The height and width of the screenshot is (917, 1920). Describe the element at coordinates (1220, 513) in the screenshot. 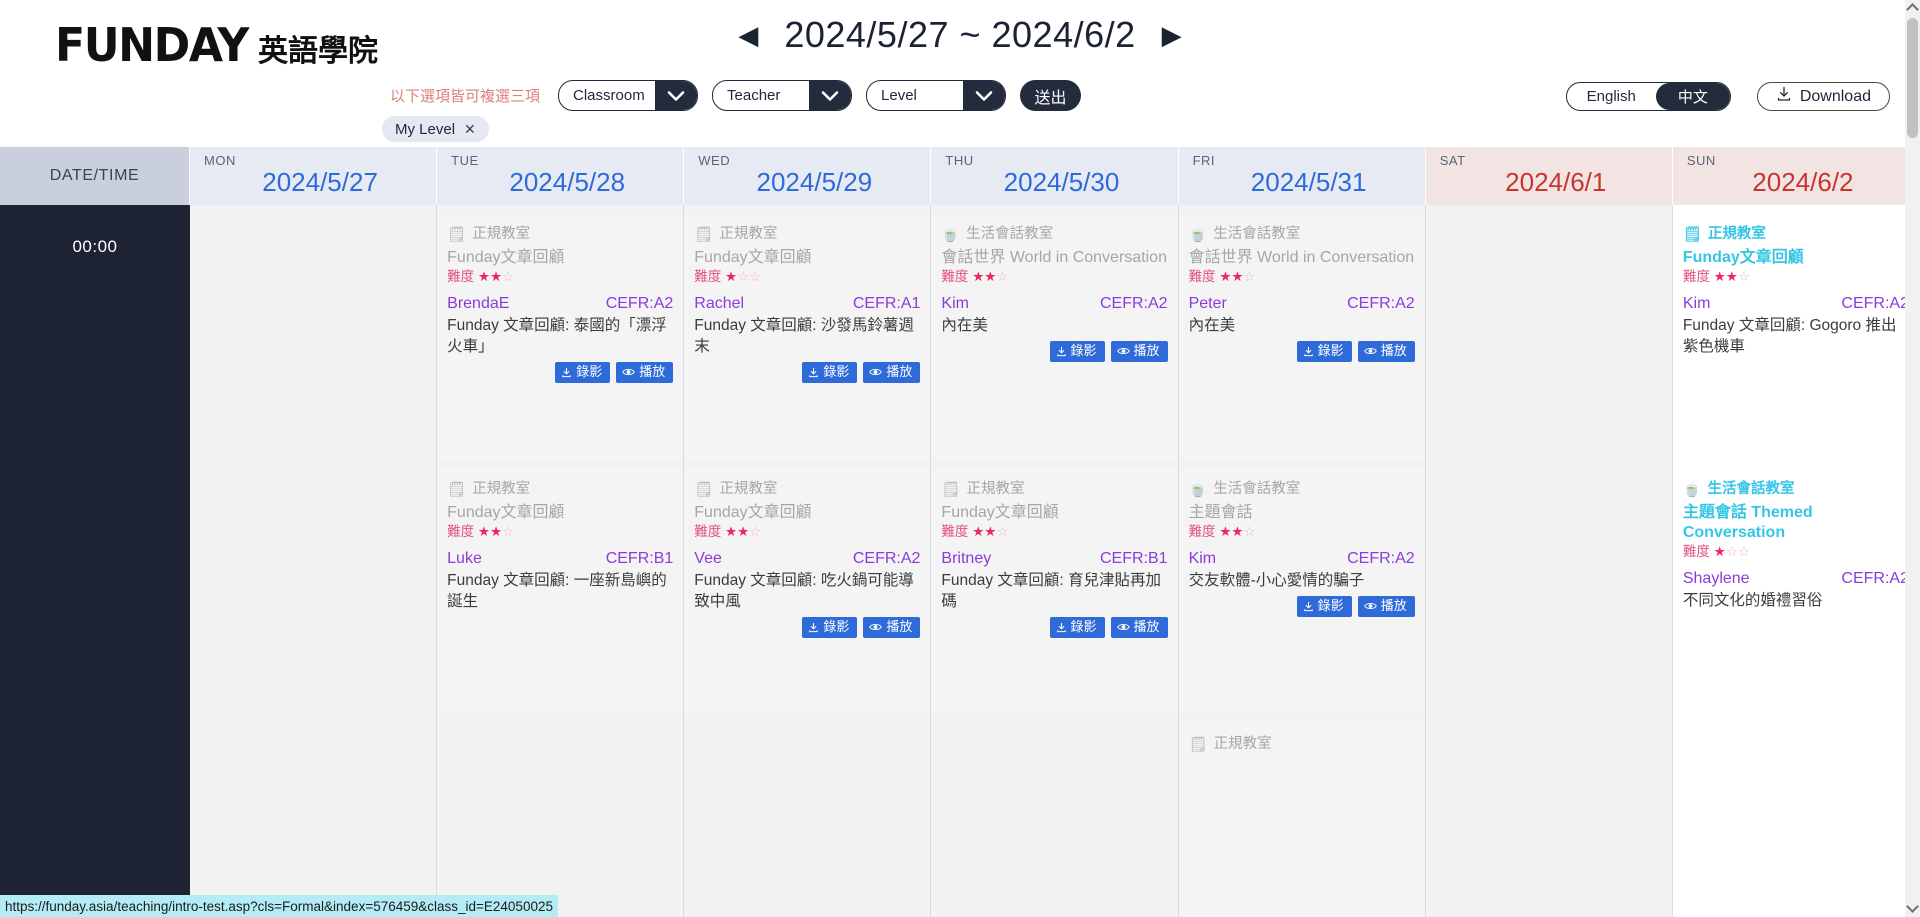

I see `event-course-name: 主題會話` at that location.